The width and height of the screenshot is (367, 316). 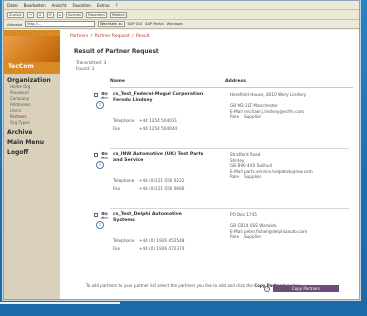 I want to click on logo: TecCom, so click(x=32, y=52).